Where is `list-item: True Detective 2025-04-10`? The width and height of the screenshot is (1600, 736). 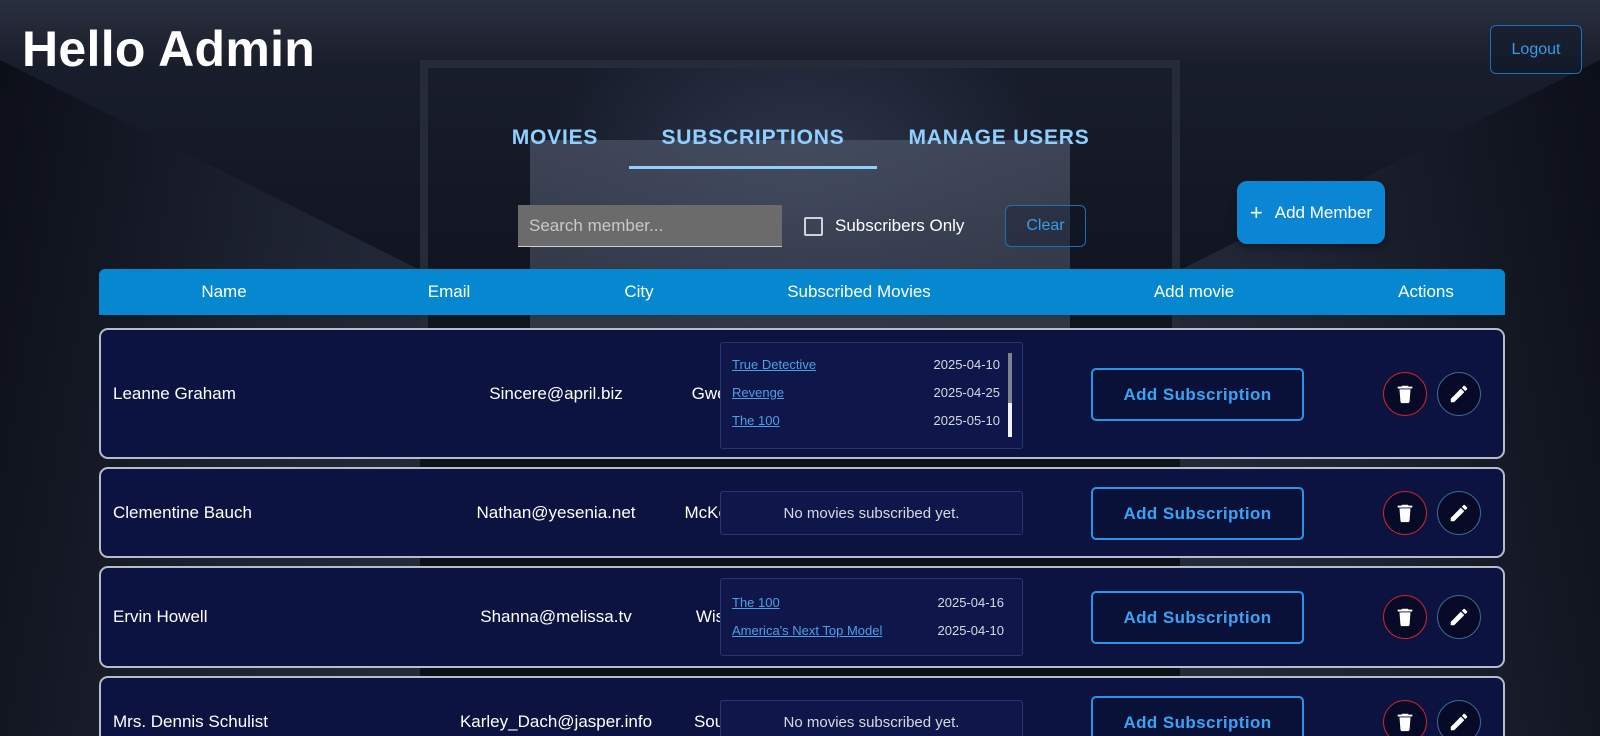 list-item: True Detective 2025-04-10 is located at coordinates (866, 364).